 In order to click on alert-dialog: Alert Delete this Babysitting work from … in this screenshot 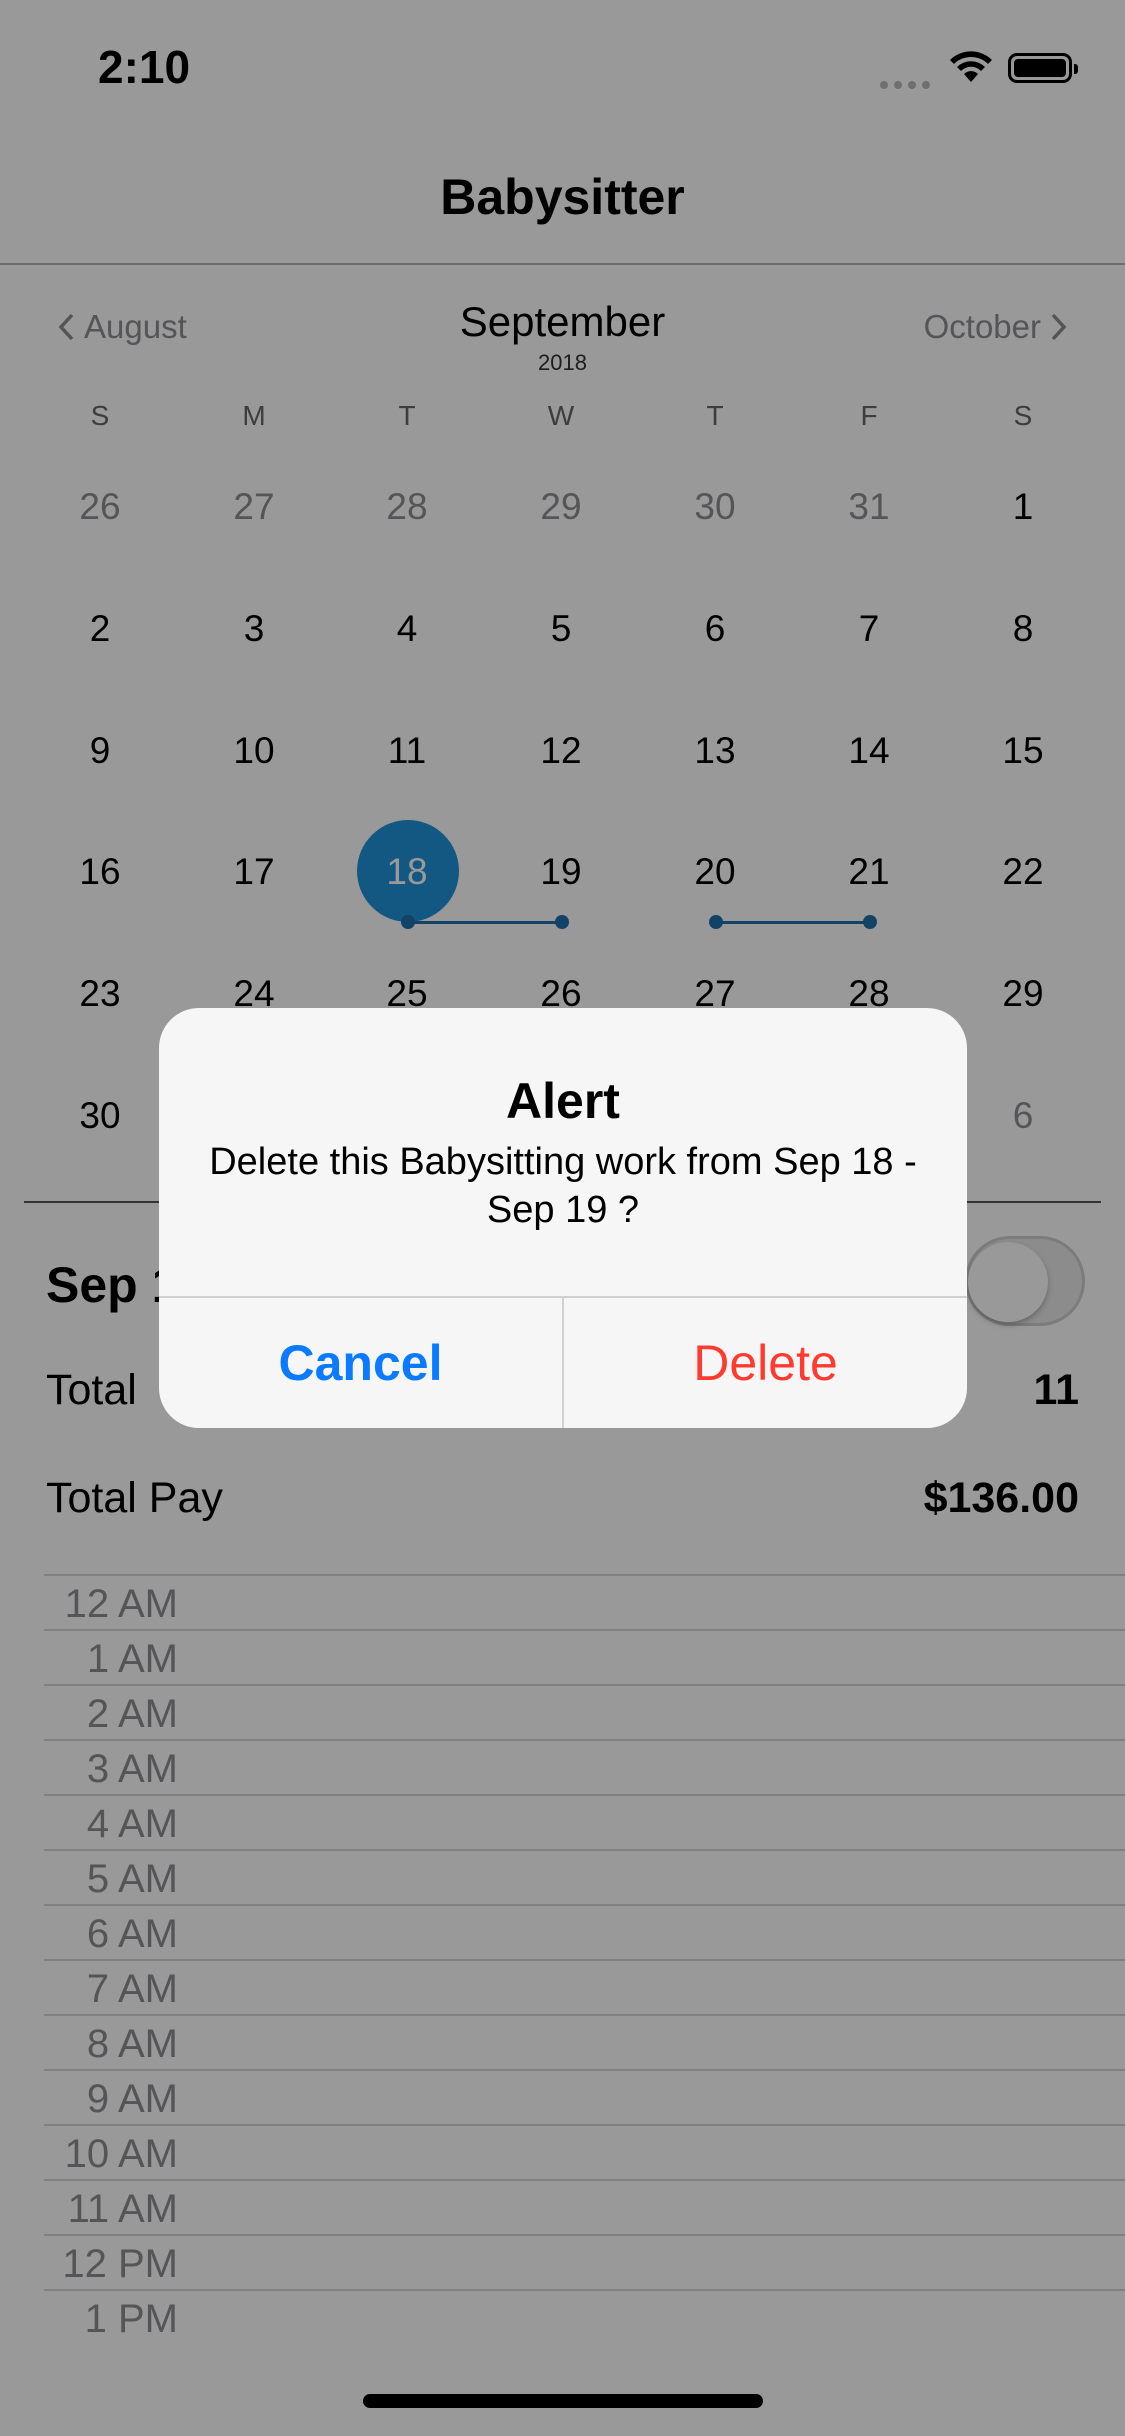, I will do `click(563, 1218)`.